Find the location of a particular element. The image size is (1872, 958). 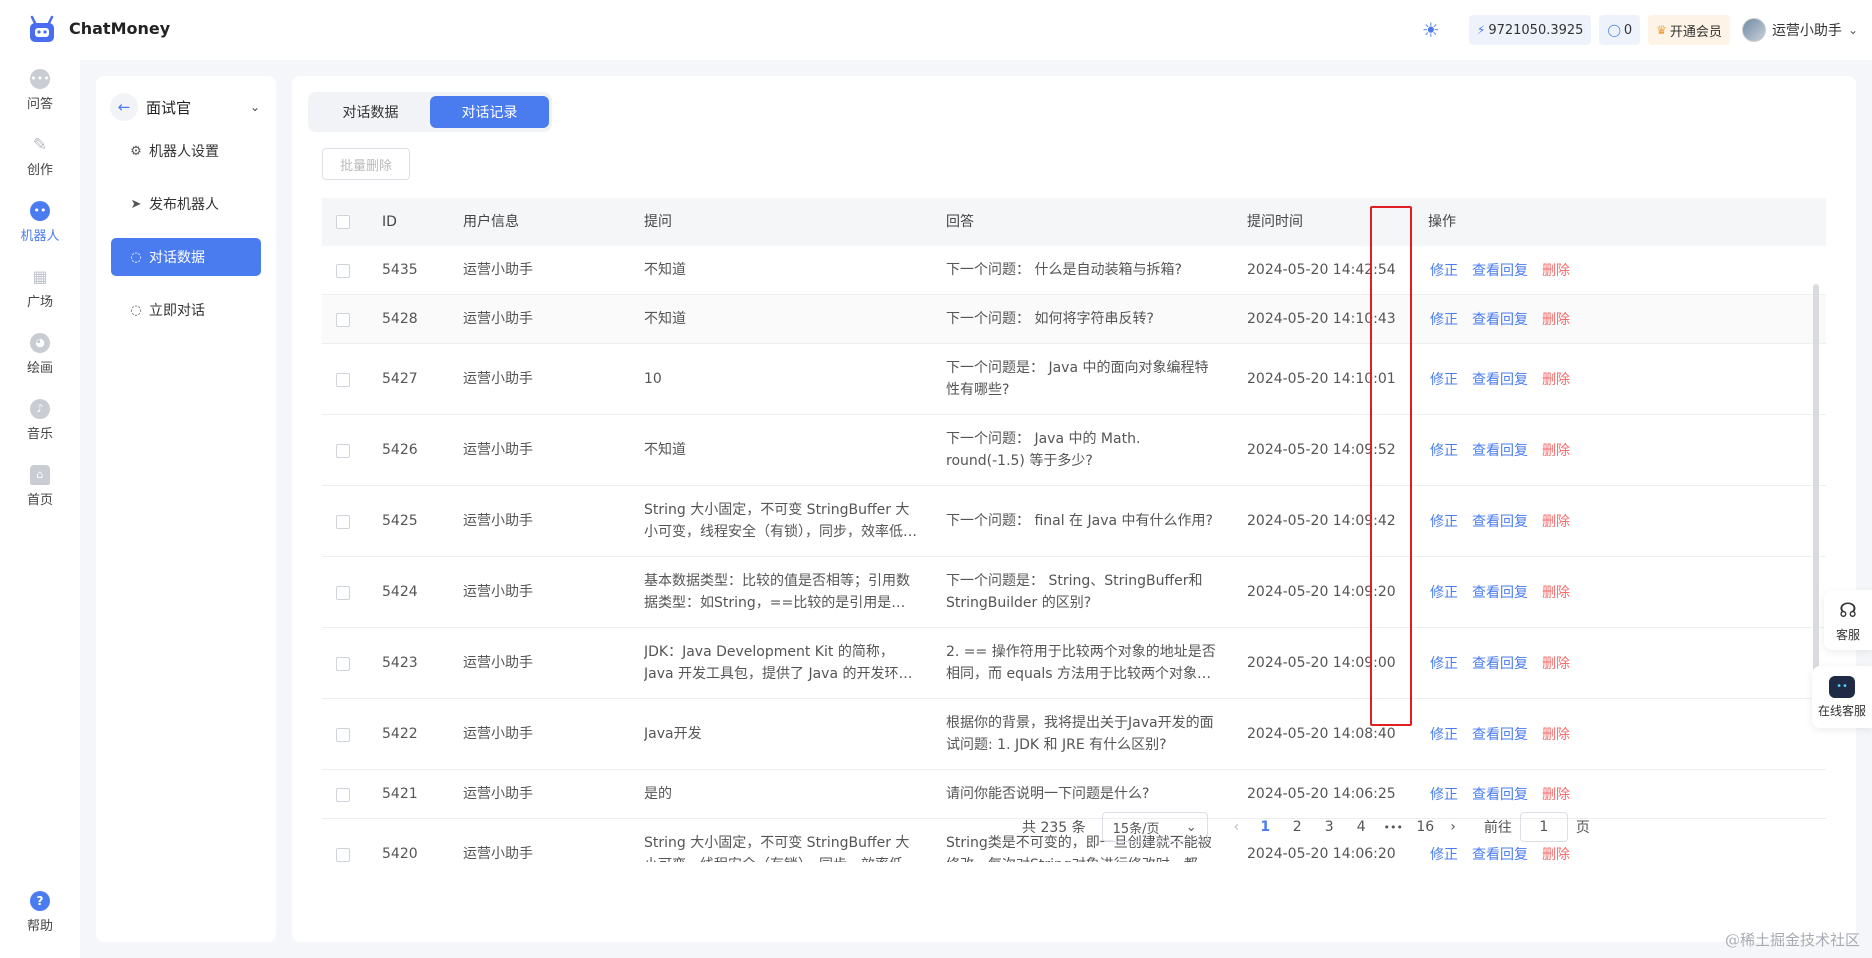

chevron-down-icon: ⌄ is located at coordinates (1191, 827).